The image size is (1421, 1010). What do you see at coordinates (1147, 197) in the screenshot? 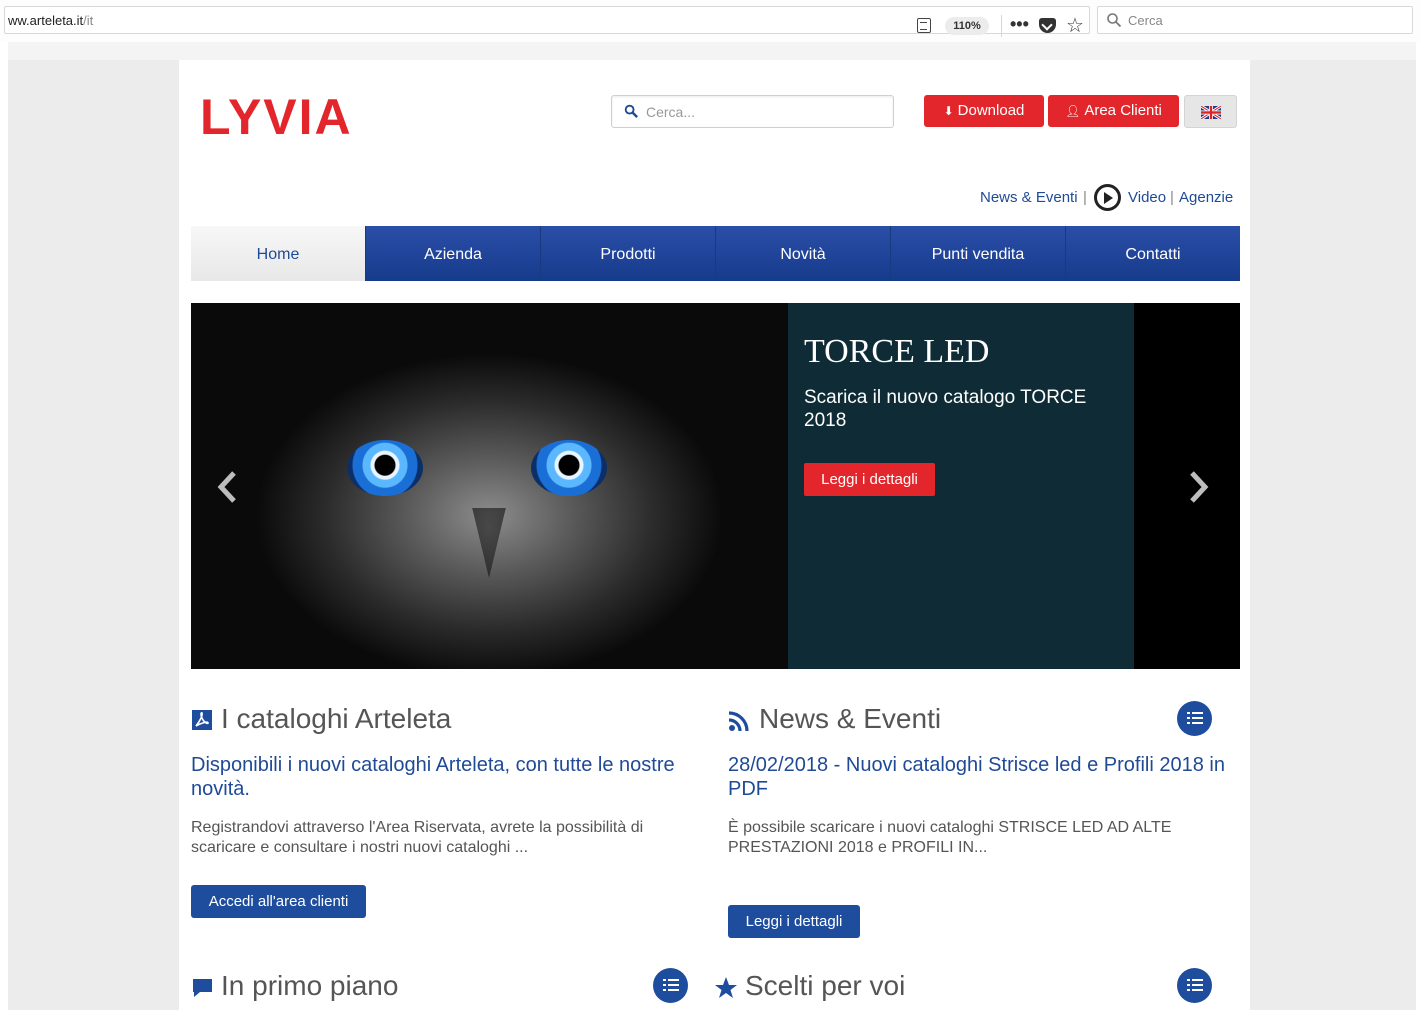
I see `video-link: Video` at bounding box center [1147, 197].